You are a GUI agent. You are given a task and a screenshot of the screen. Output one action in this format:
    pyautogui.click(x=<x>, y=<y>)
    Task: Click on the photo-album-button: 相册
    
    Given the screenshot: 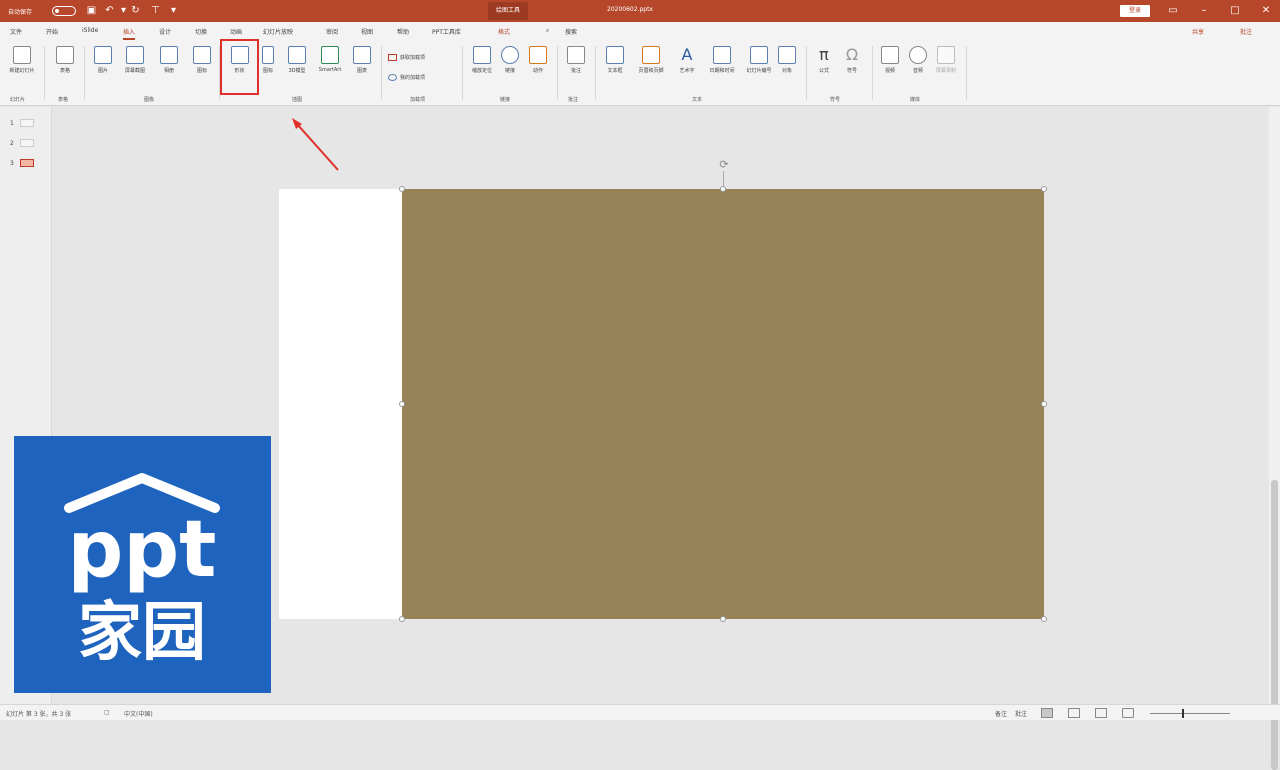 What is the action you would take?
    pyautogui.click(x=169, y=60)
    